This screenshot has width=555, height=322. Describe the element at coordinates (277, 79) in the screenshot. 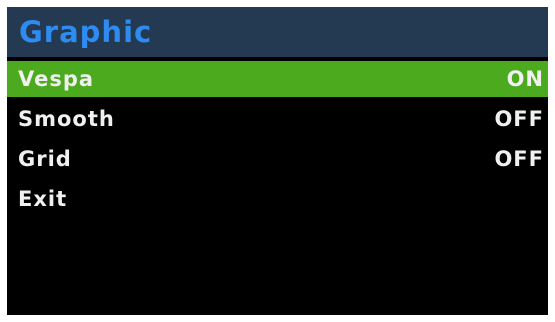

I see `menu-item-vespa: Vespa ON` at that location.